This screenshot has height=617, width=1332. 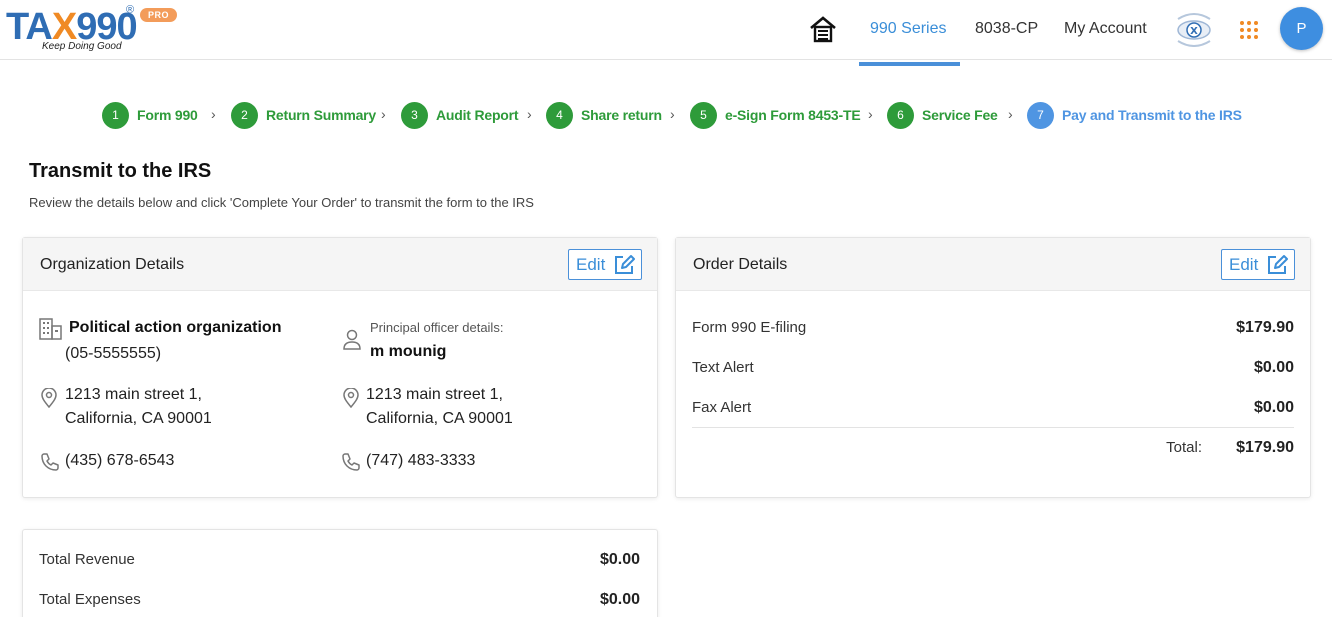 I want to click on step-label: Audit Report, so click(x=477, y=115).